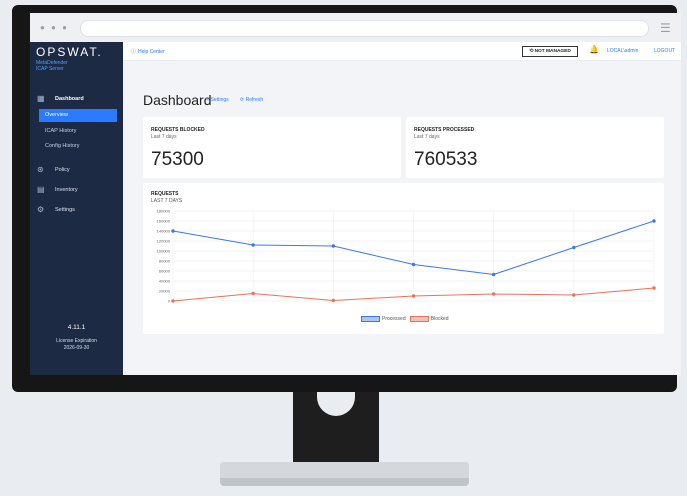 This screenshot has width=687, height=496. Describe the element at coordinates (177, 100) in the screenshot. I see `page-title: Dashboard` at that location.